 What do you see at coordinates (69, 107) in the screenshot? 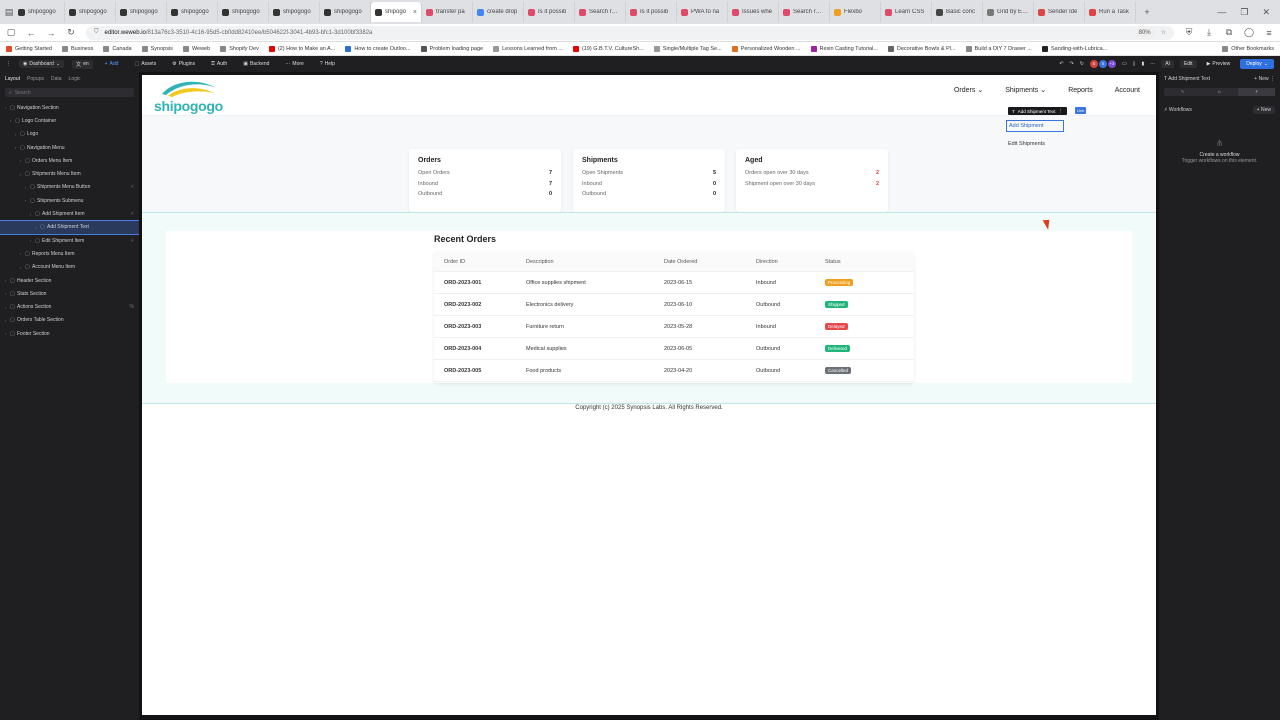
I see `tree-item: › ▢ Navigation Section` at bounding box center [69, 107].